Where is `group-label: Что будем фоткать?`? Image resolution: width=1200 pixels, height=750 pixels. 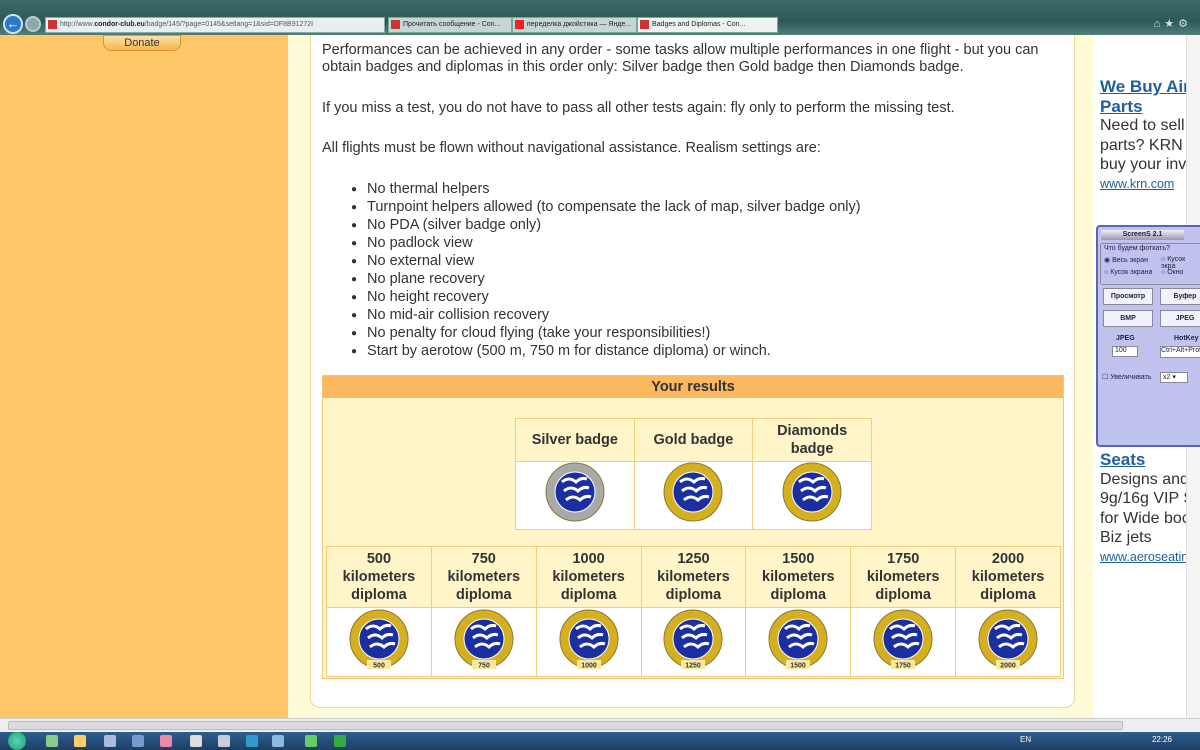 group-label: Что будем фоткать? is located at coordinates (1137, 248).